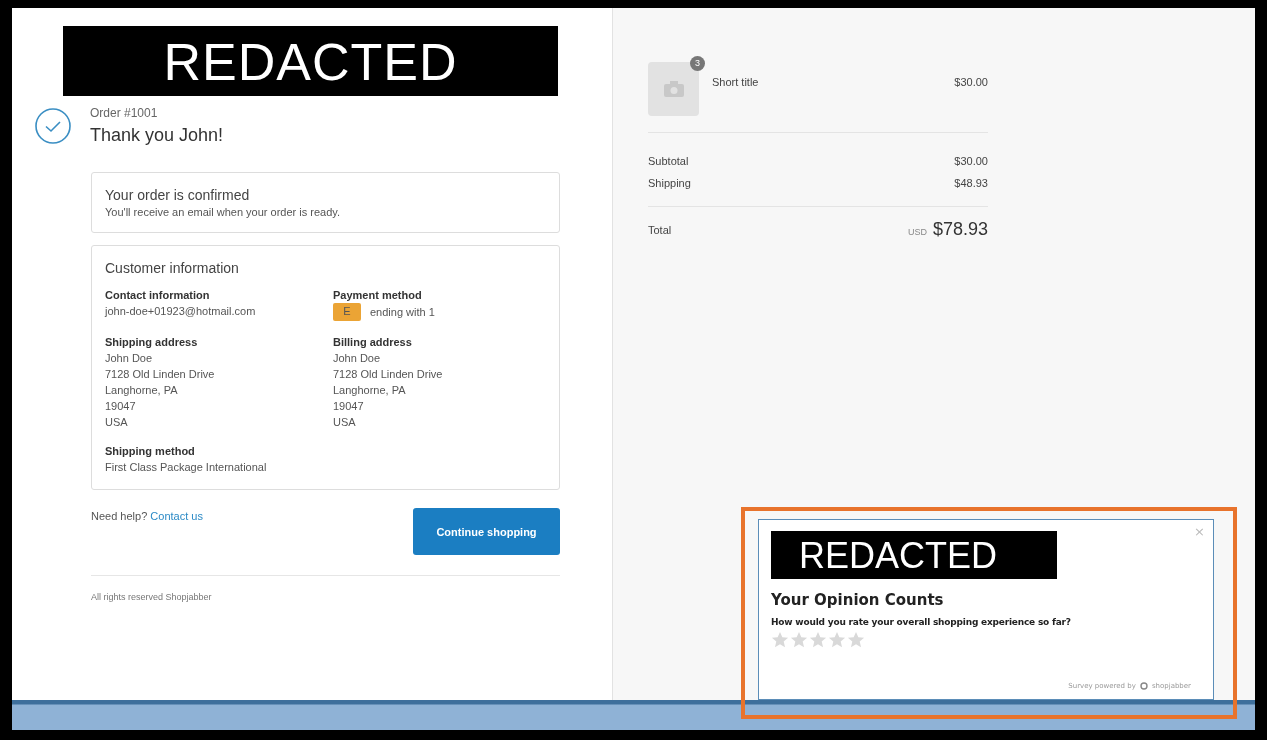 The height and width of the screenshot is (740, 1267). Describe the element at coordinates (736, 82) in the screenshot. I see `product-title: Short title` at that location.